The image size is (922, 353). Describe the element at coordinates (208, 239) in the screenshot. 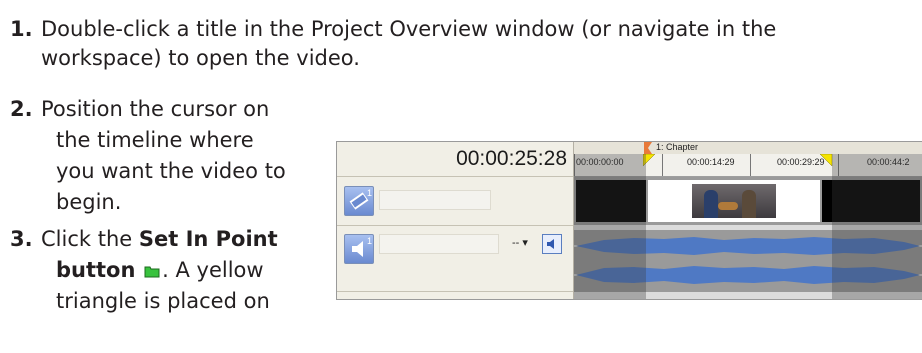

I see `set-in-point-label: Set In Point` at that location.